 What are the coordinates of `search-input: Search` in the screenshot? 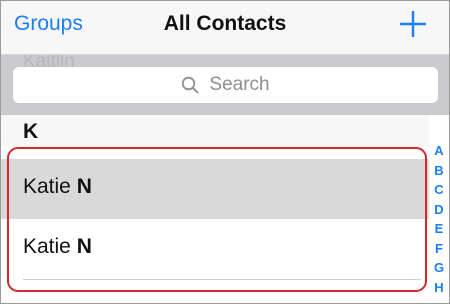 It's located at (225, 85).